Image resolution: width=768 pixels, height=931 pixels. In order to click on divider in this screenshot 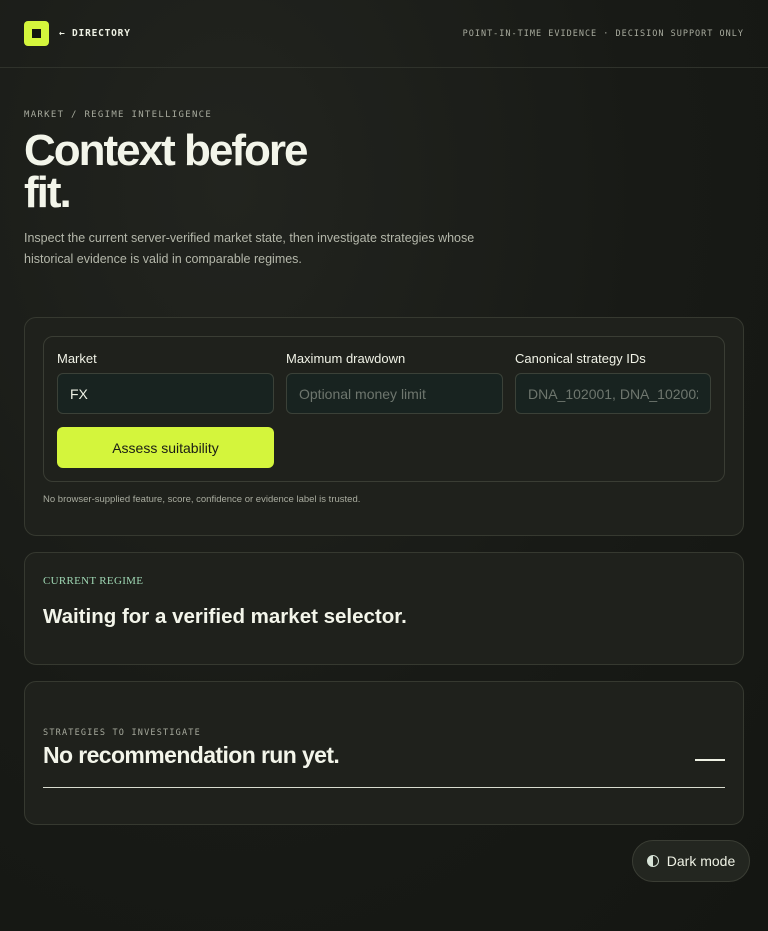, I will do `click(384, 787)`.